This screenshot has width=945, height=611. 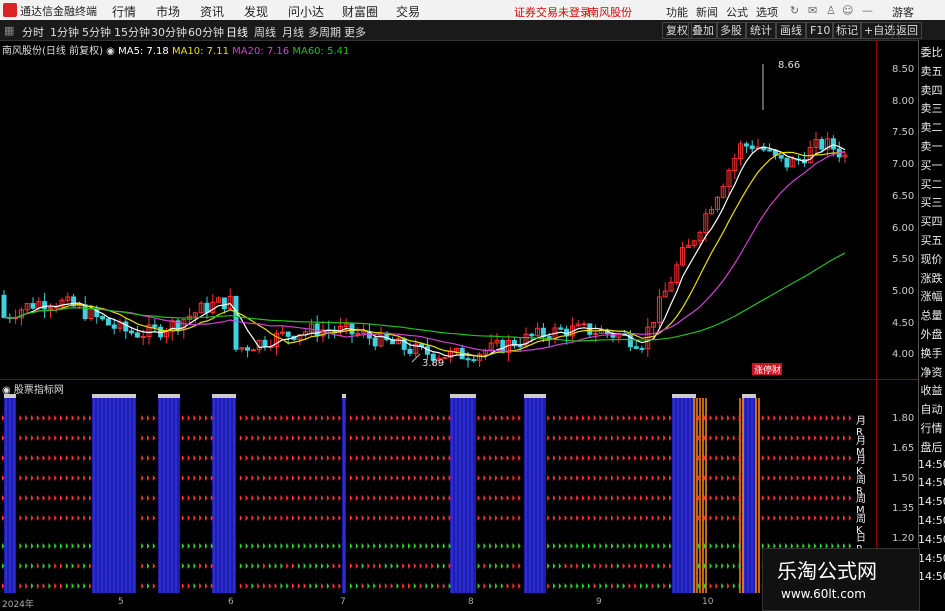 What do you see at coordinates (903, 12) in the screenshot?
I see `guest-label: 游客` at bounding box center [903, 12].